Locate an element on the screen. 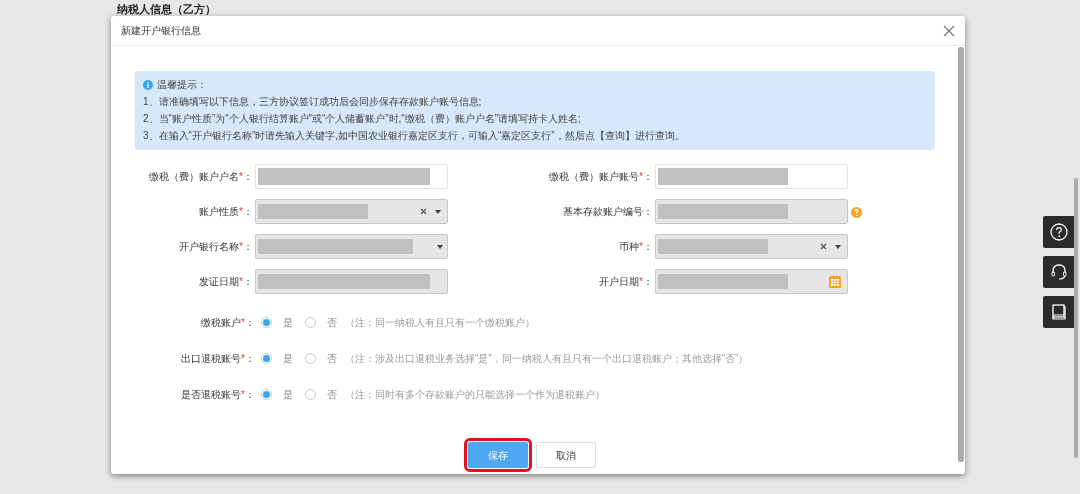 This screenshot has width=1080, height=494. field-label: 币种*： is located at coordinates (636, 247).